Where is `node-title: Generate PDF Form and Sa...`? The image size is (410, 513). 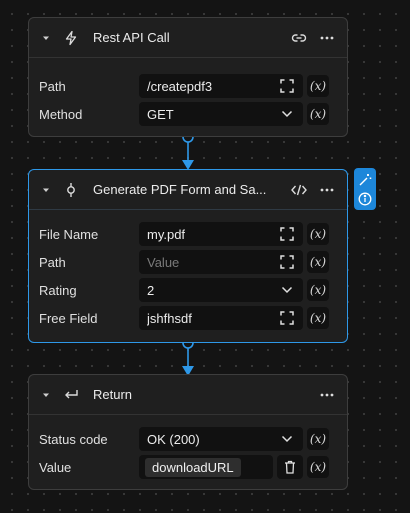 node-title: Generate PDF Form and Sa... is located at coordinates (180, 189).